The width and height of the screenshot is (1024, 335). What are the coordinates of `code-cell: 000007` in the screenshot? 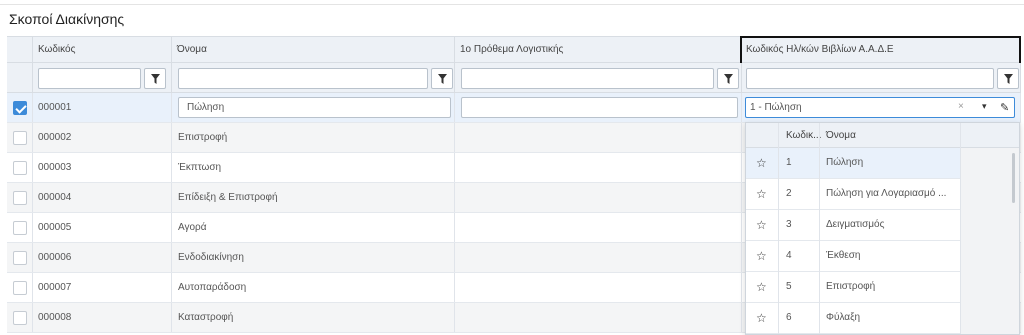 It's located at (102, 287).